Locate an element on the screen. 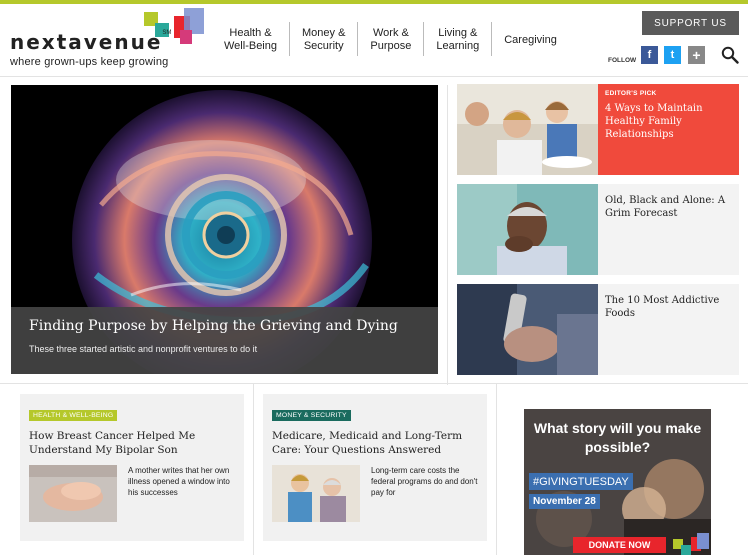 The width and height of the screenshot is (748, 555). nav-label-line2: Security is located at coordinates (323, 46).